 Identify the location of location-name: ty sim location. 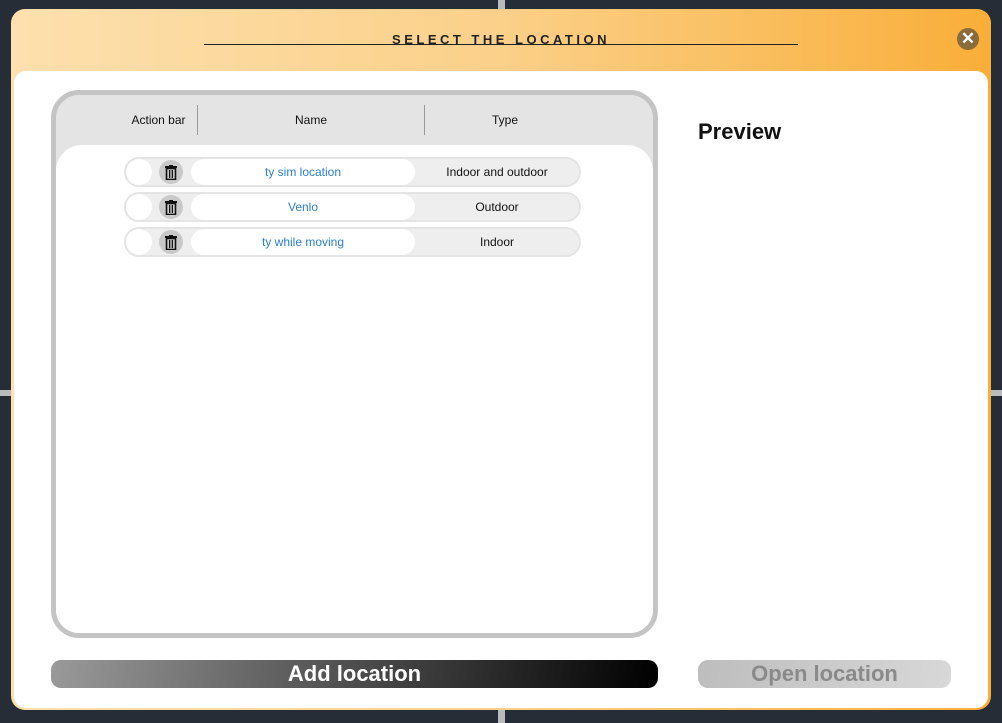
(303, 172).